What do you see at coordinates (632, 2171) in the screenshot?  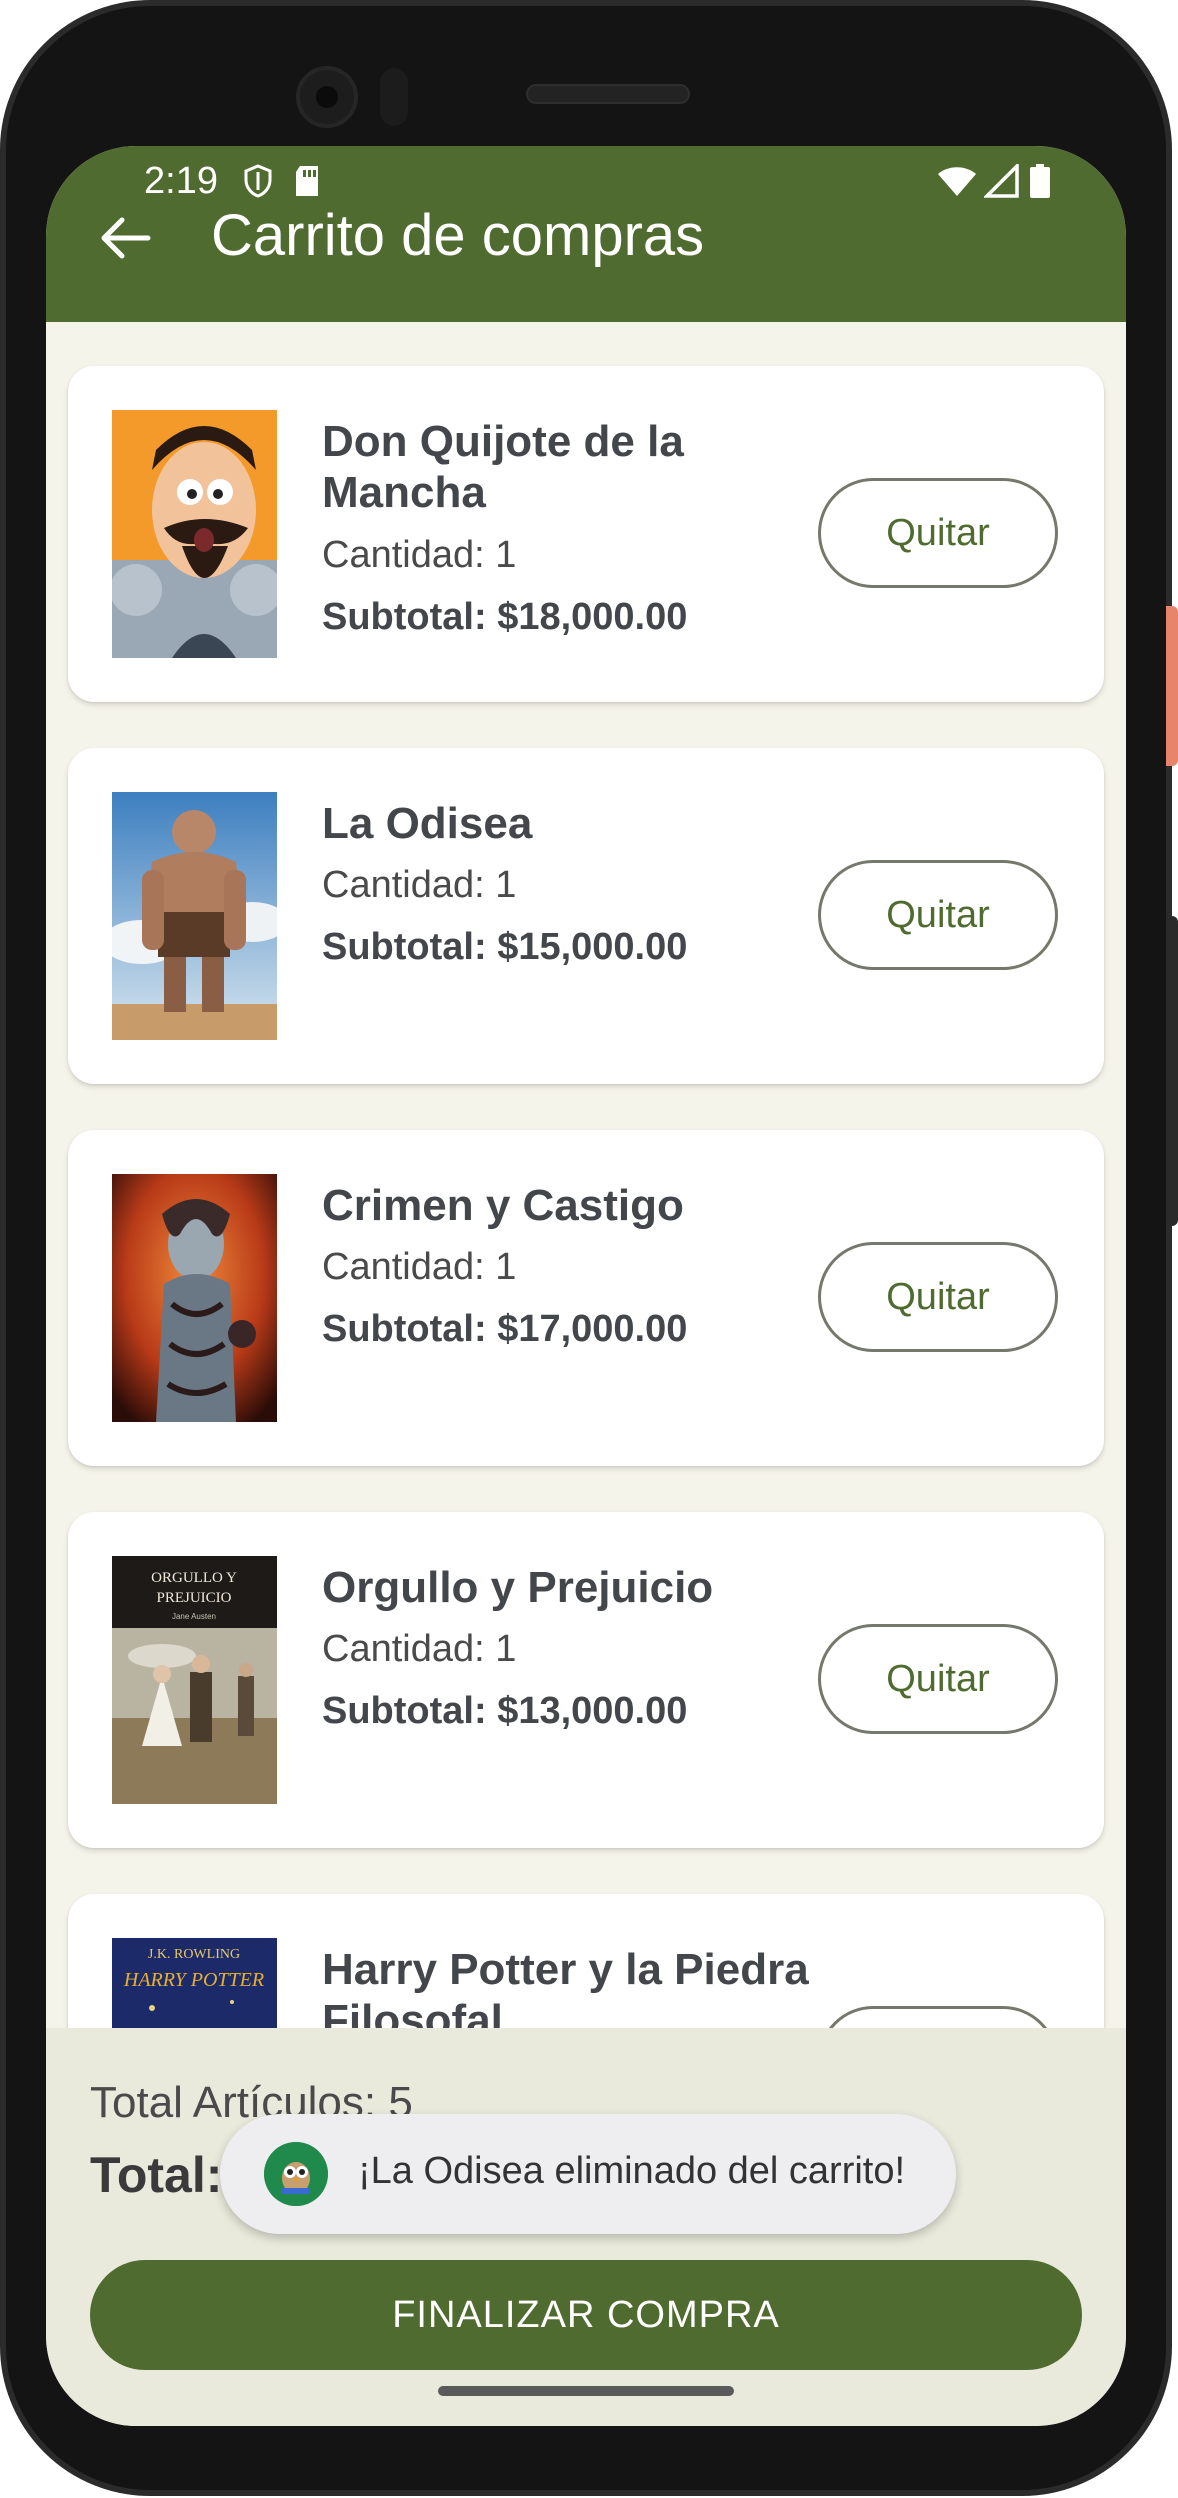 I see `toast-message: ¡La Odisea eliminado del carrito!` at bounding box center [632, 2171].